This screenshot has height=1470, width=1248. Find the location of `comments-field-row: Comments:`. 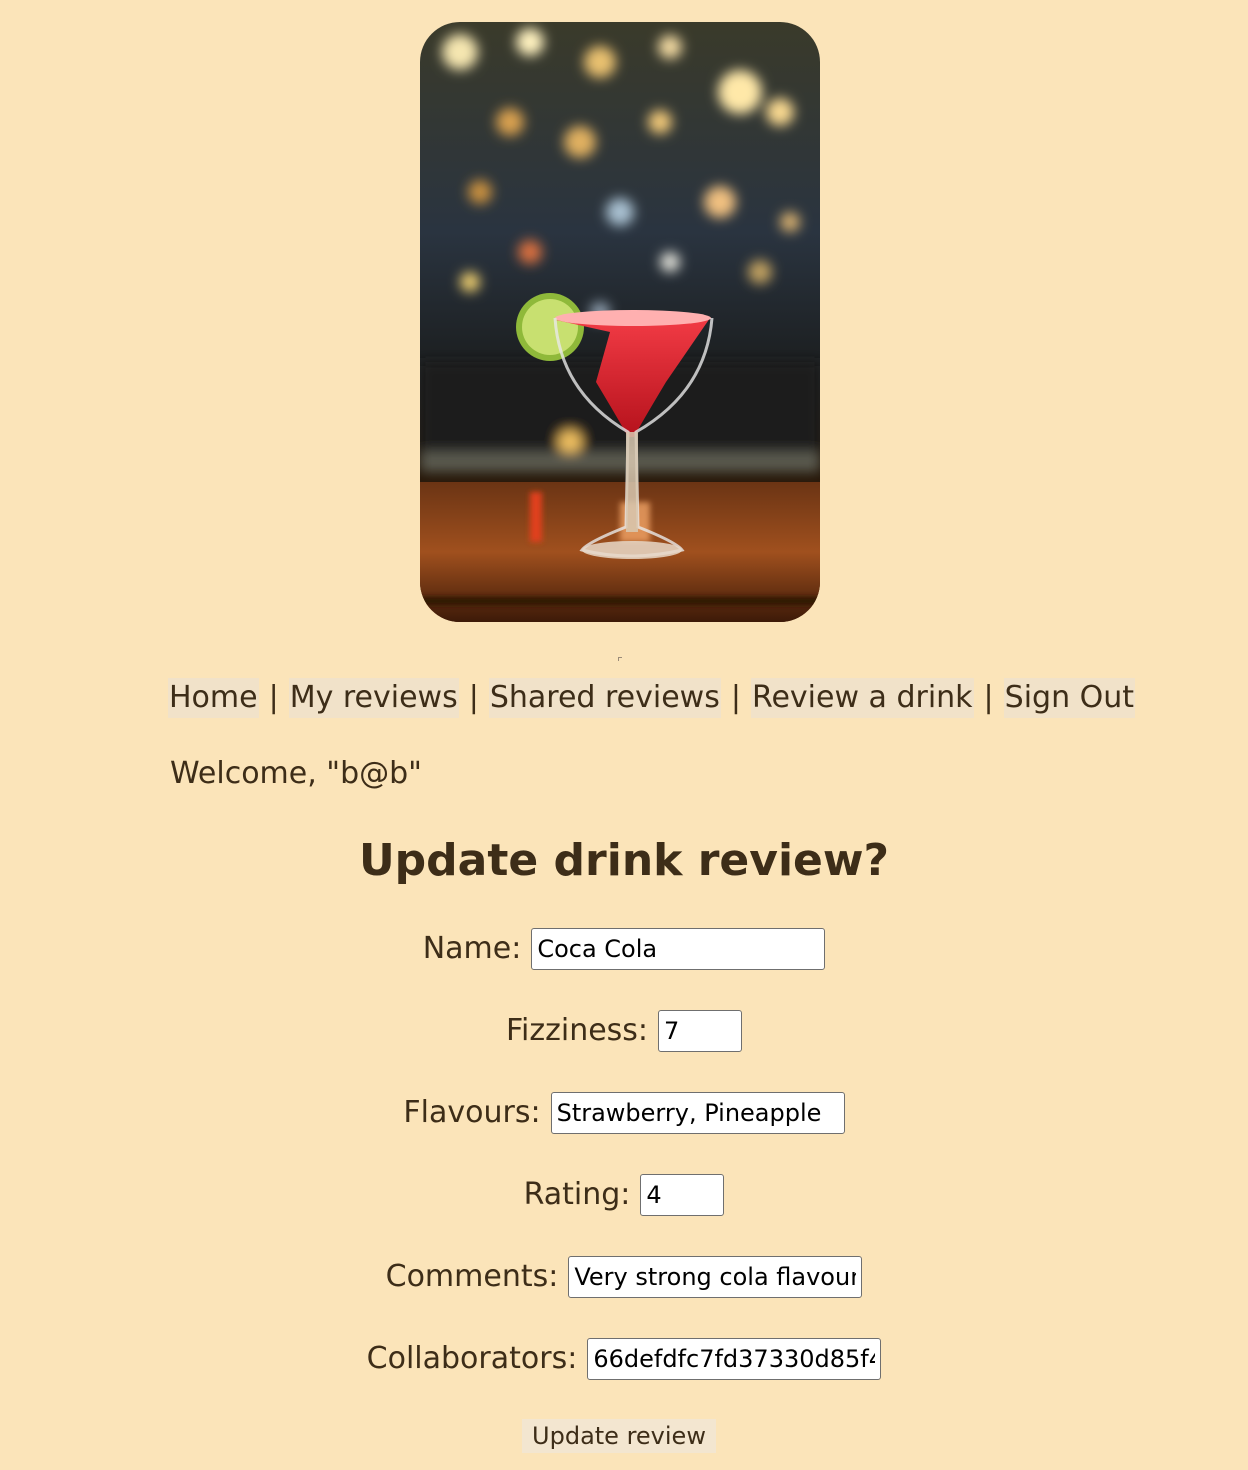

comments-field-row: Comments: is located at coordinates (624, 1277).